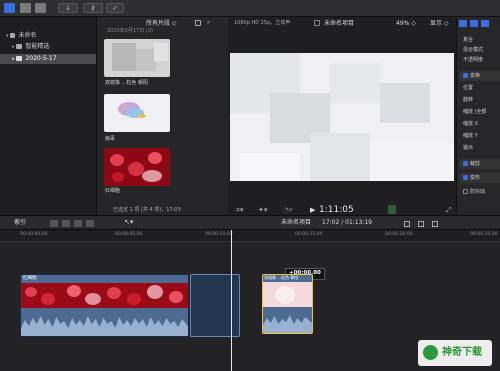 The height and width of the screenshot is (371, 500). Describe the element at coordinates (149, 31) in the screenshot. I see `date-count: (3)` at that location.